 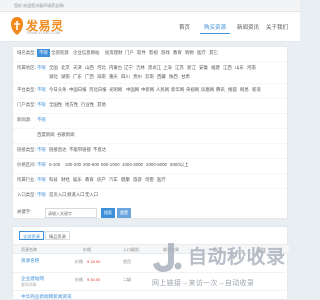 I want to click on filter-option: 母婴, so click(x=149, y=180).